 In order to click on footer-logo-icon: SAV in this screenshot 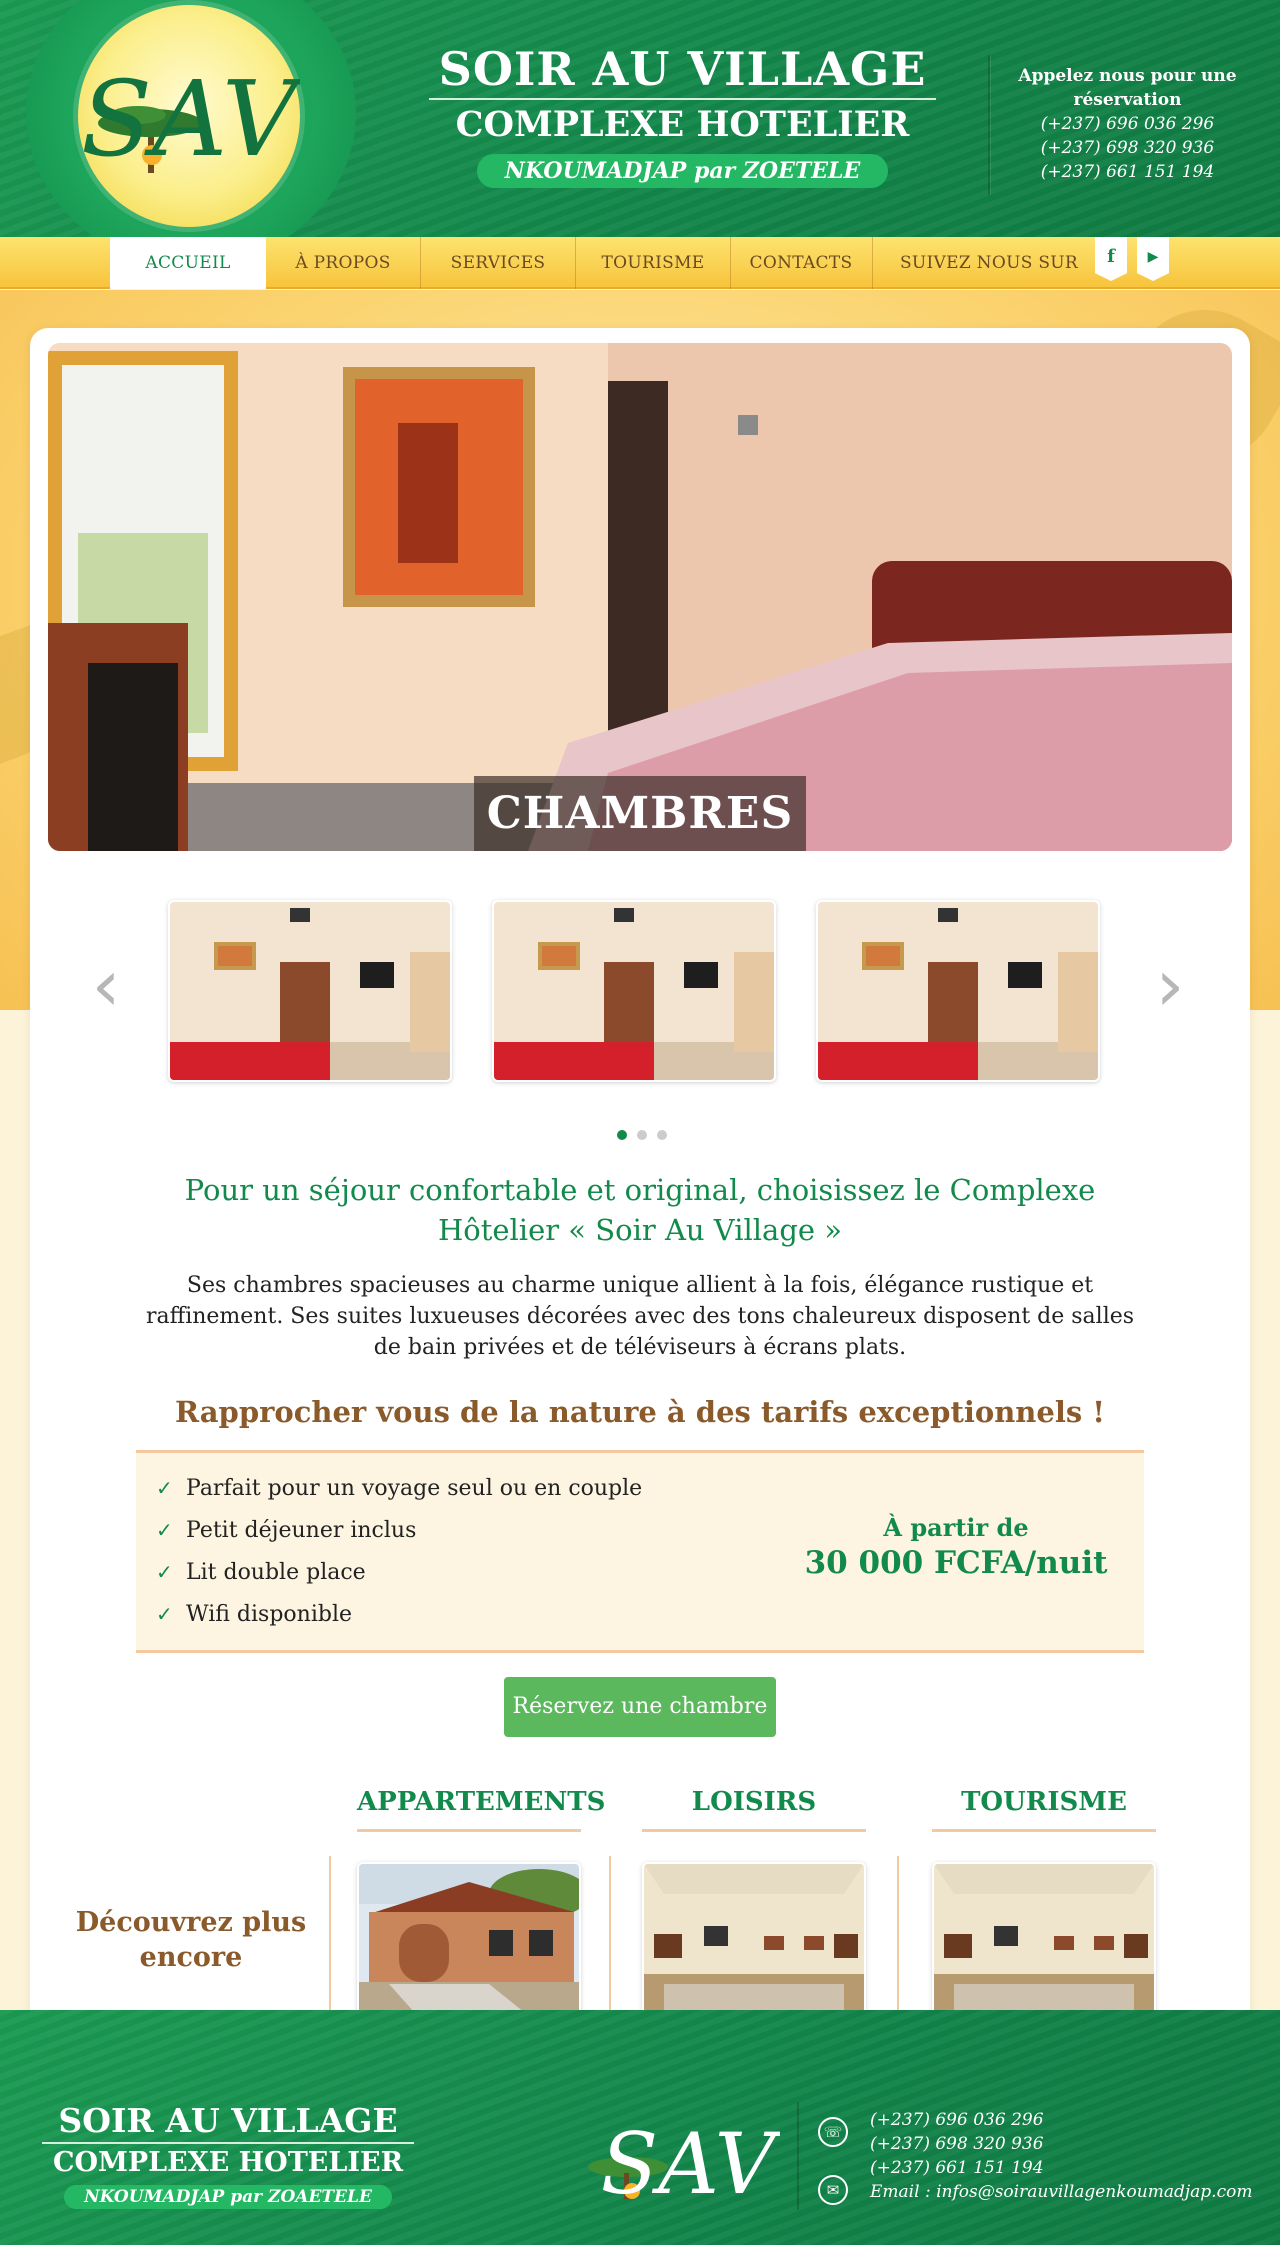, I will do `click(684, 2164)`.